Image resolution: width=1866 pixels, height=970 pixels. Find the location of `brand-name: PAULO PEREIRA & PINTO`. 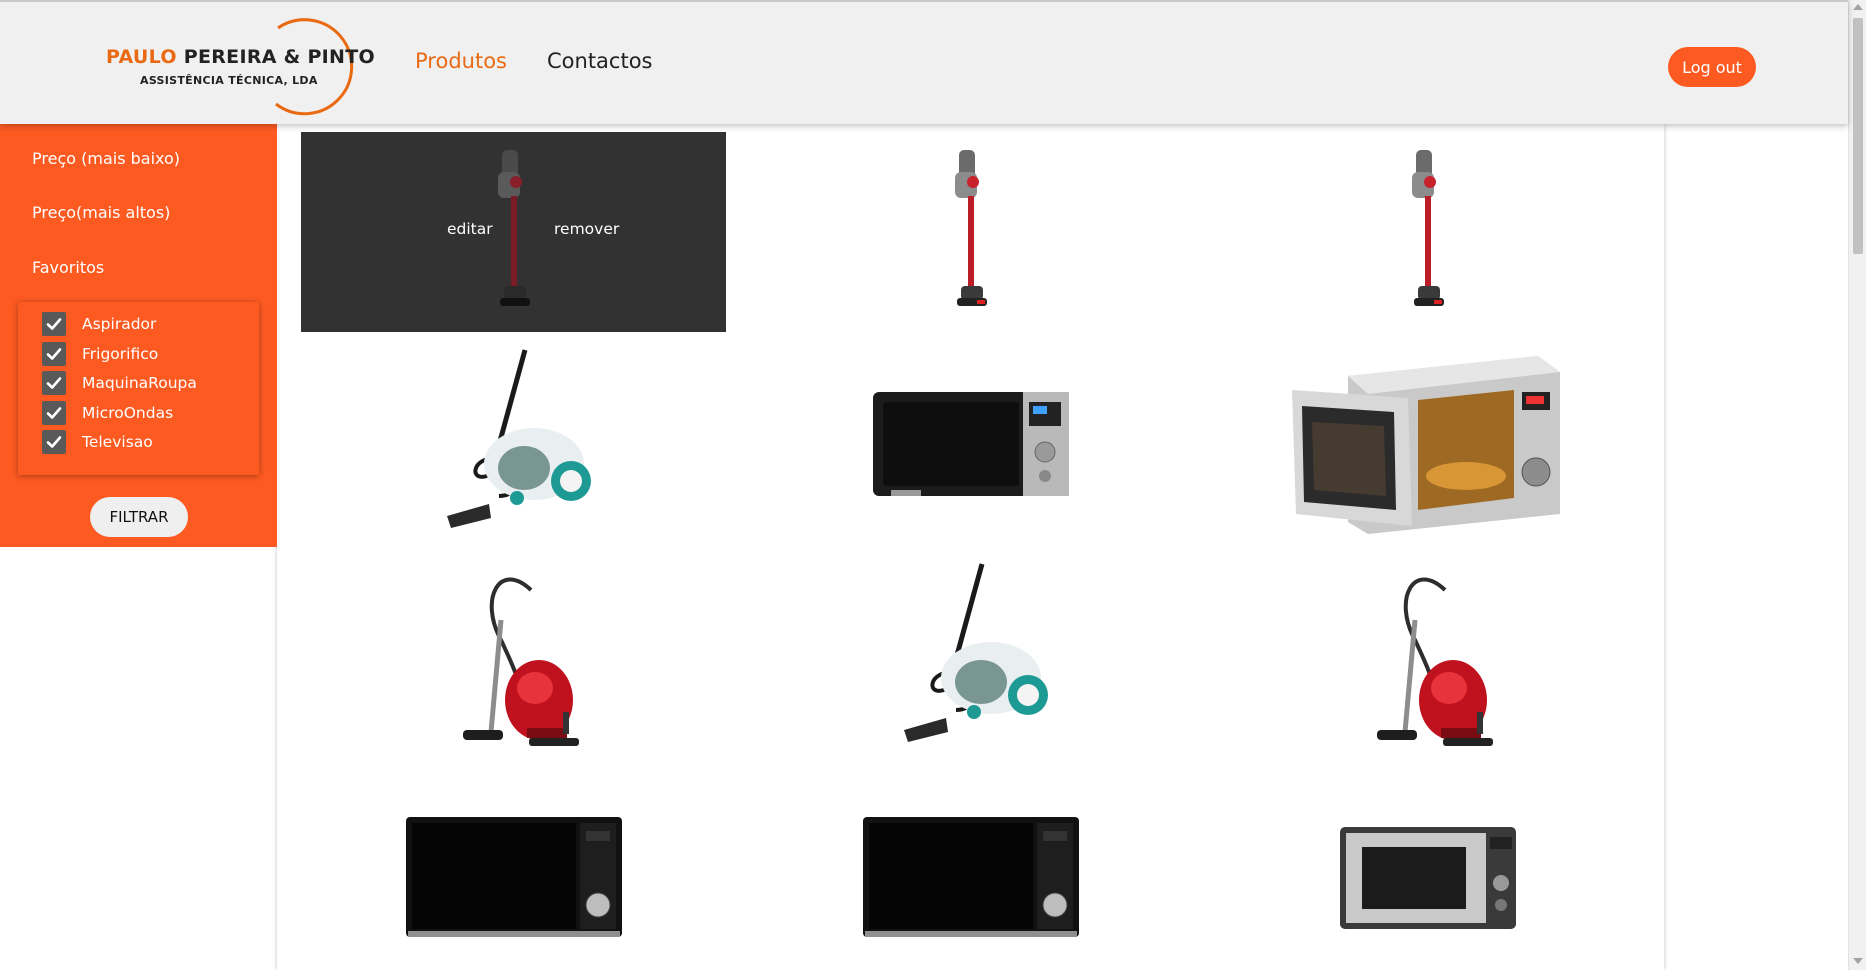

brand-name: PAULO PEREIRA & PINTO is located at coordinates (240, 57).